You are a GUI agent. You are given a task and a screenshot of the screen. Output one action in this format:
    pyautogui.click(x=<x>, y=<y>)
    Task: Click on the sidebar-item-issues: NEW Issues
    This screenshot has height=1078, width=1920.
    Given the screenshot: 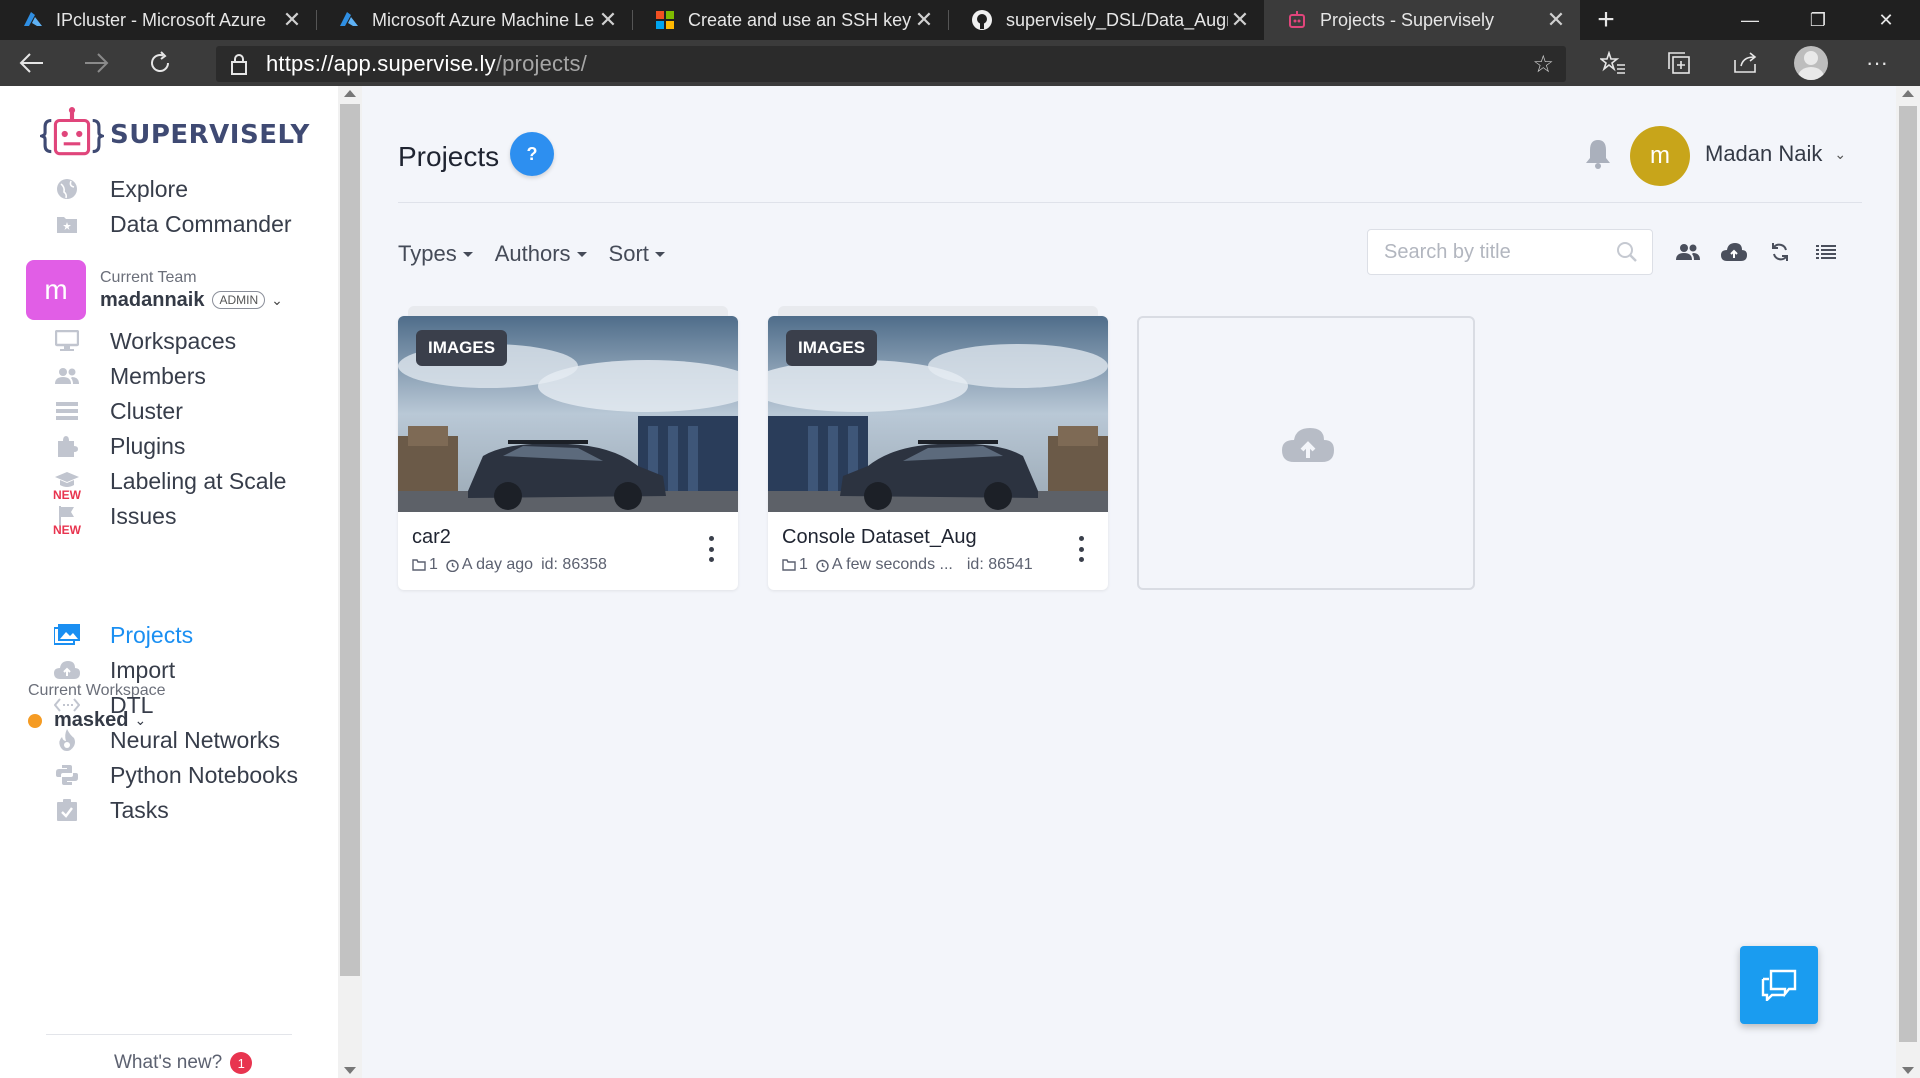 What is the action you would take?
    pyautogui.click(x=114, y=518)
    